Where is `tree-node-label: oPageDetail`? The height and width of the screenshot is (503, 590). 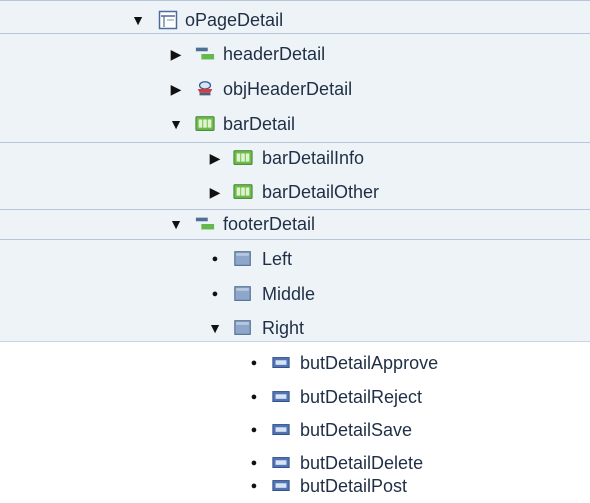 tree-node-label: oPageDetail is located at coordinates (234, 19).